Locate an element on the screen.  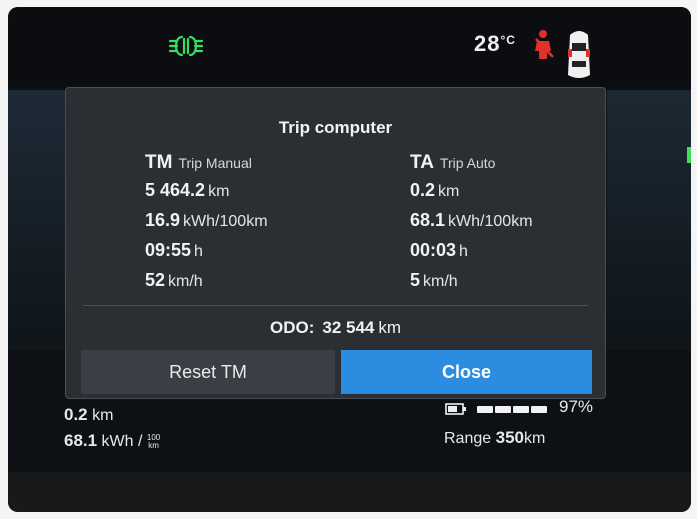
car-icon is located at coordinates (579, 54).